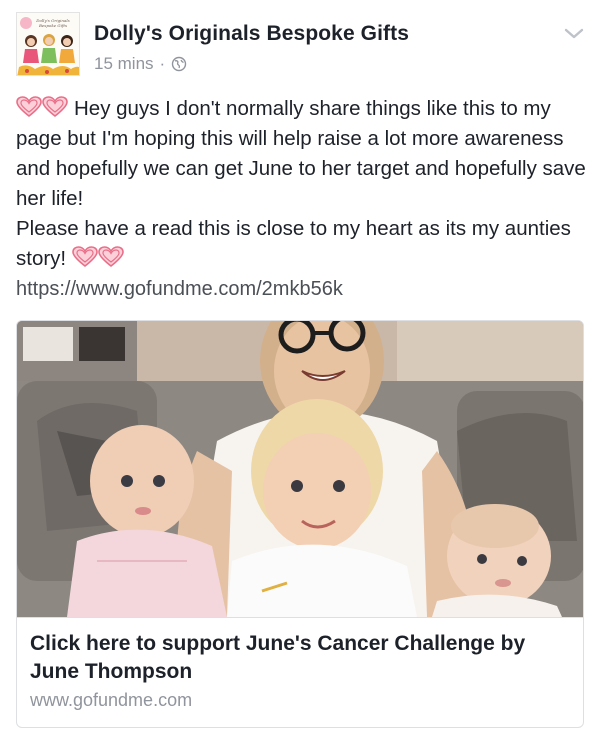 The width and height of the screenshot is (600, 744). I want to click on post-link: https://www.gofundme.com/2mkb56k, so click(179, 289).